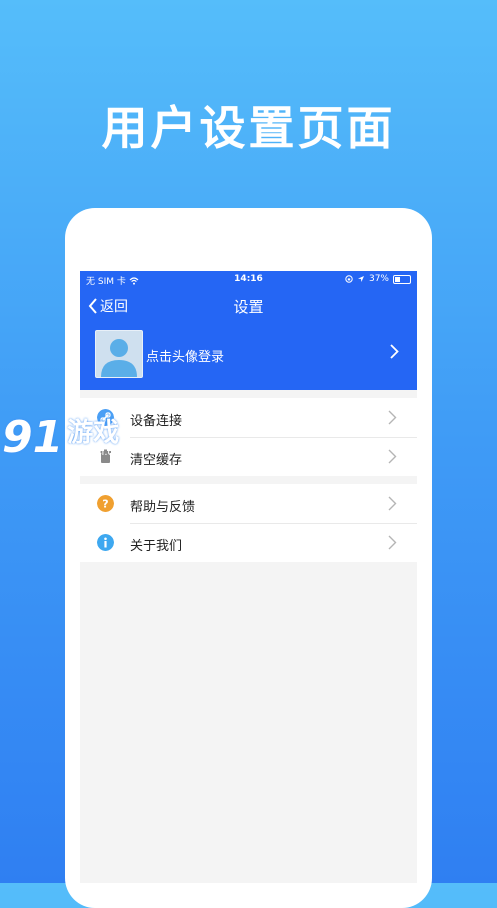  What do you see at coordinates (156, 546) in the screenshot?
I see `menu-item-label: 关于我们` at bounding box center [156, 546].